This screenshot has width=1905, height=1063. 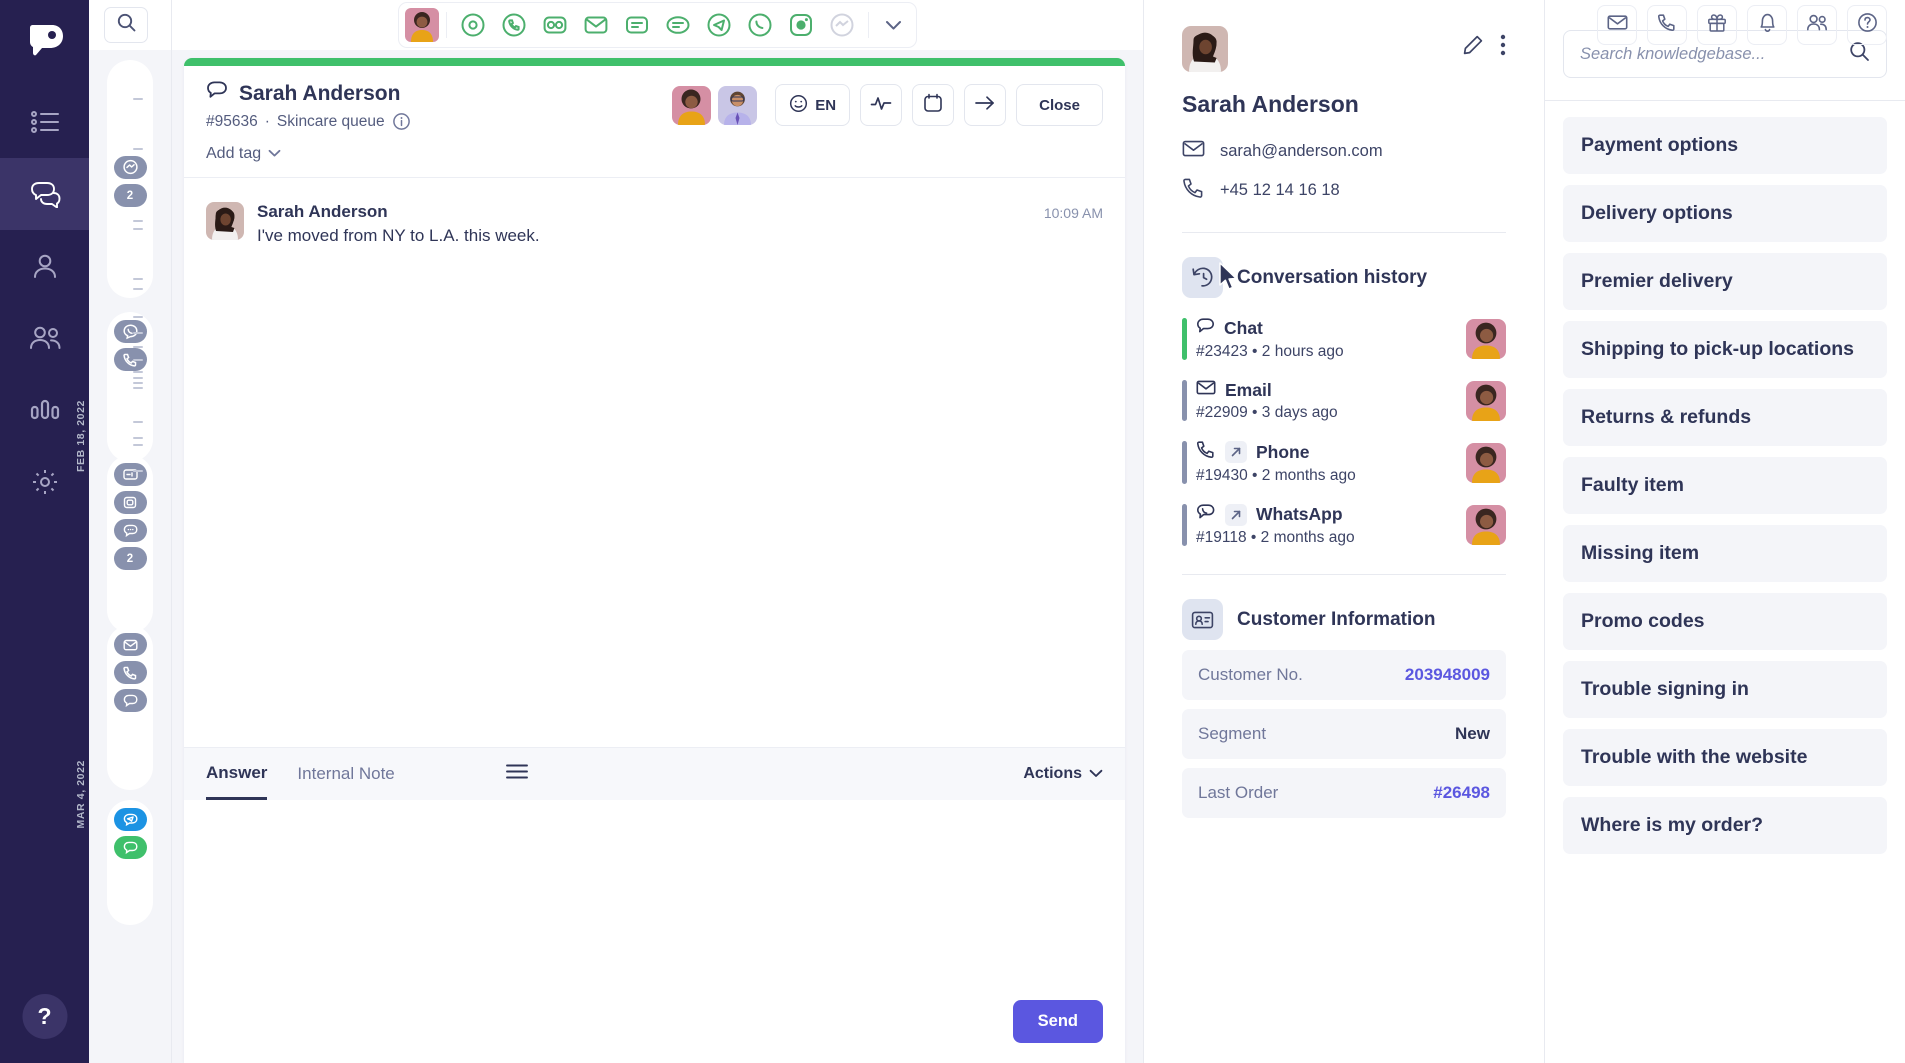 What do you see at coordinates (657, 25) in the screenshot?
I see `channel-toolbar` at bounding box center [657, 25].